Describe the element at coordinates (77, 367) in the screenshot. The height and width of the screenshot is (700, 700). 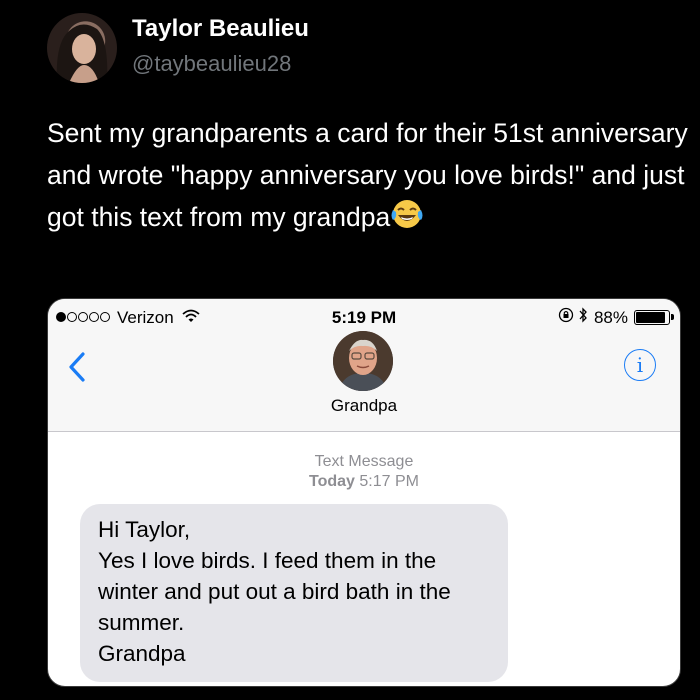
I see `back-chevron-icon` at that location.